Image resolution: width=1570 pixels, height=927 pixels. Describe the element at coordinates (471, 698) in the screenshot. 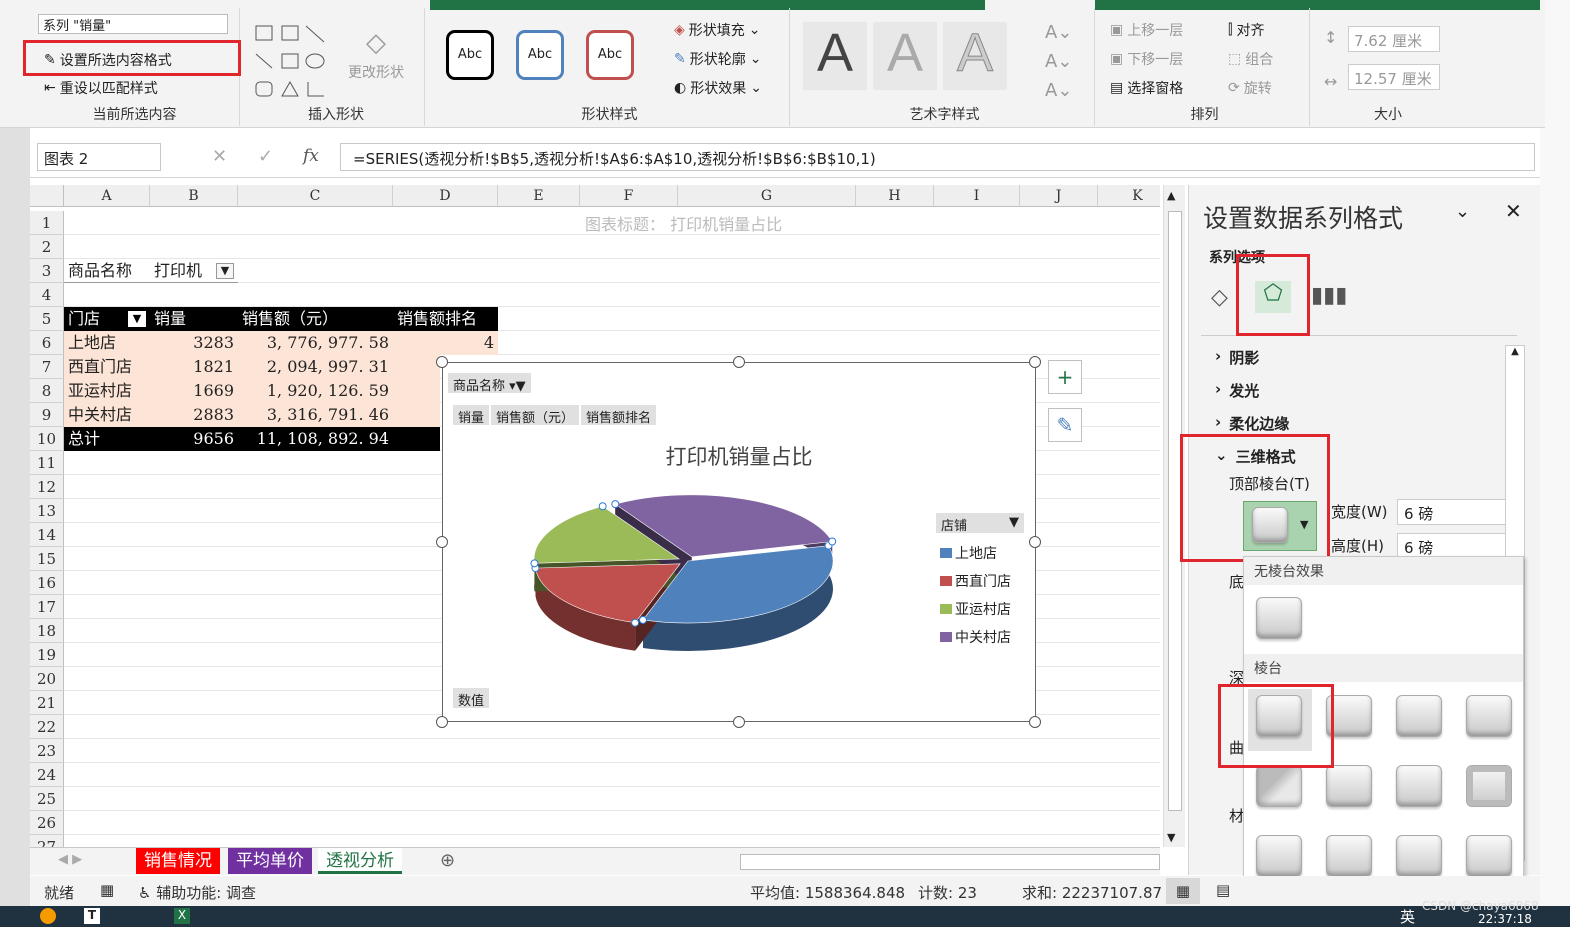

I see `values-button: 数值` at that location.